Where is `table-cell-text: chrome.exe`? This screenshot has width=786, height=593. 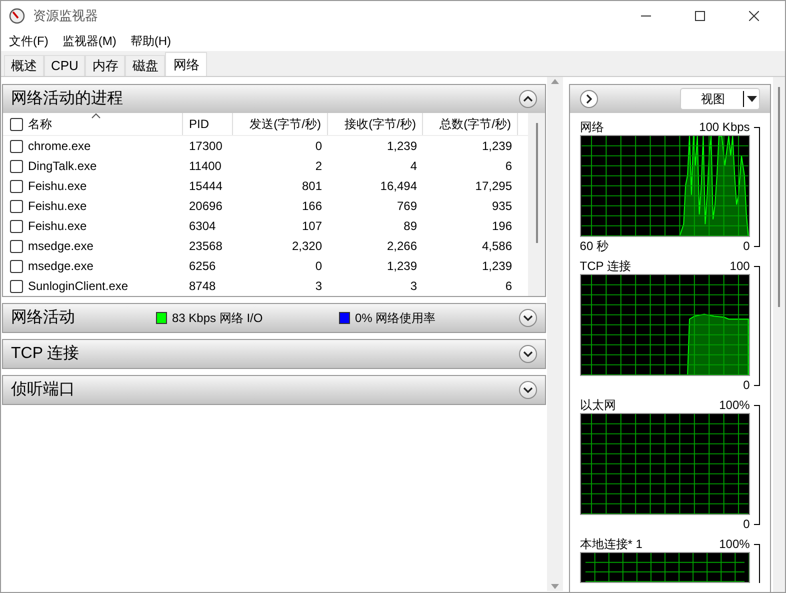
table-cell-text: chrome.exe is located at coordinates (59, 146).